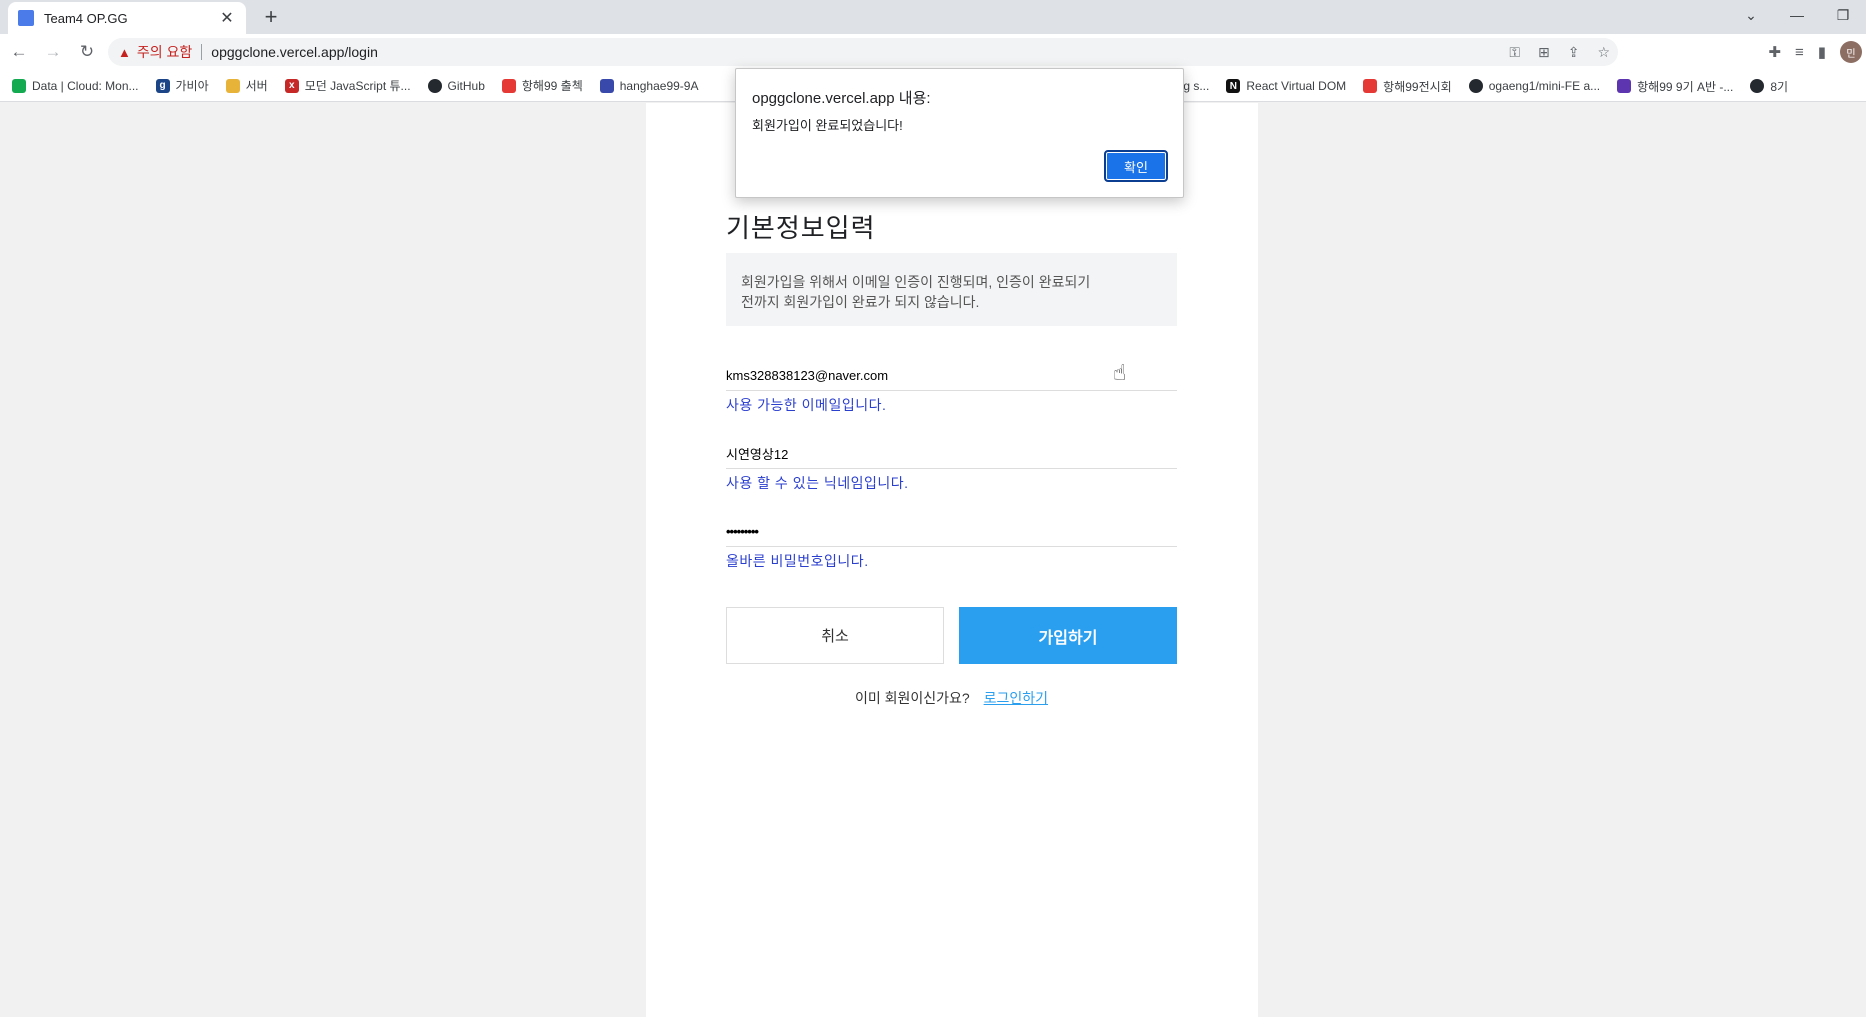 This screenshot has width=1866, height=1017. I want to click on nickname-field-wrapper, so click(951, 454).